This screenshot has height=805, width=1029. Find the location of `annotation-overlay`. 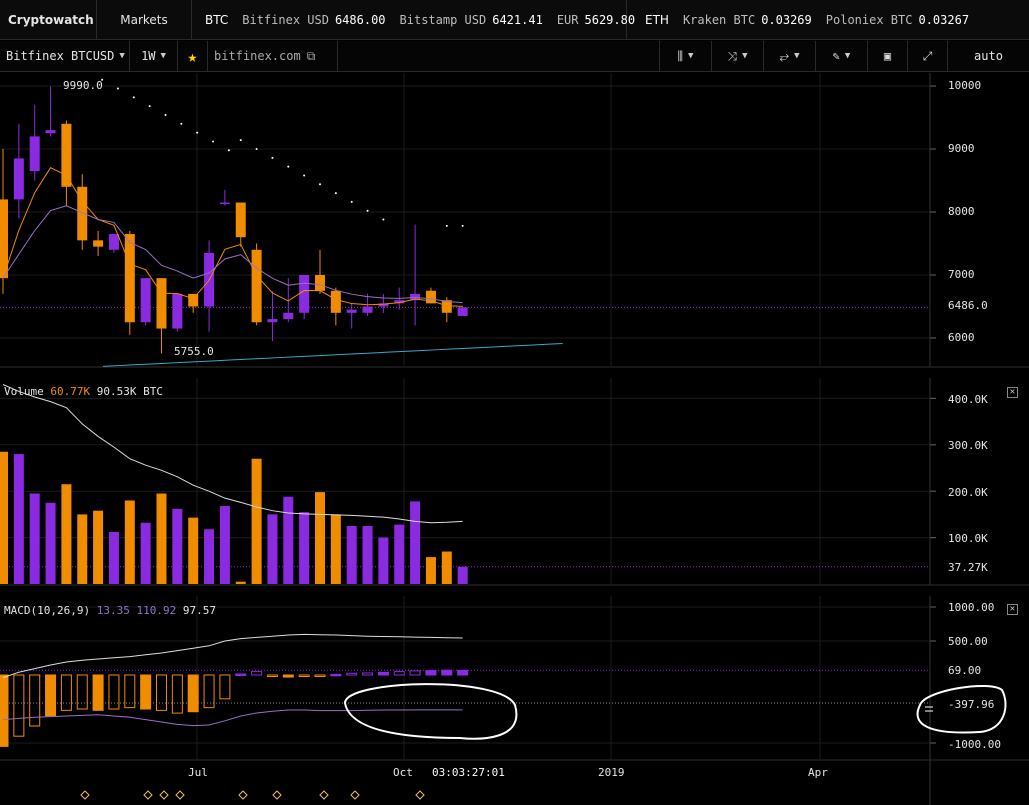

annotation-overlay is located at coordinates (543, 741).